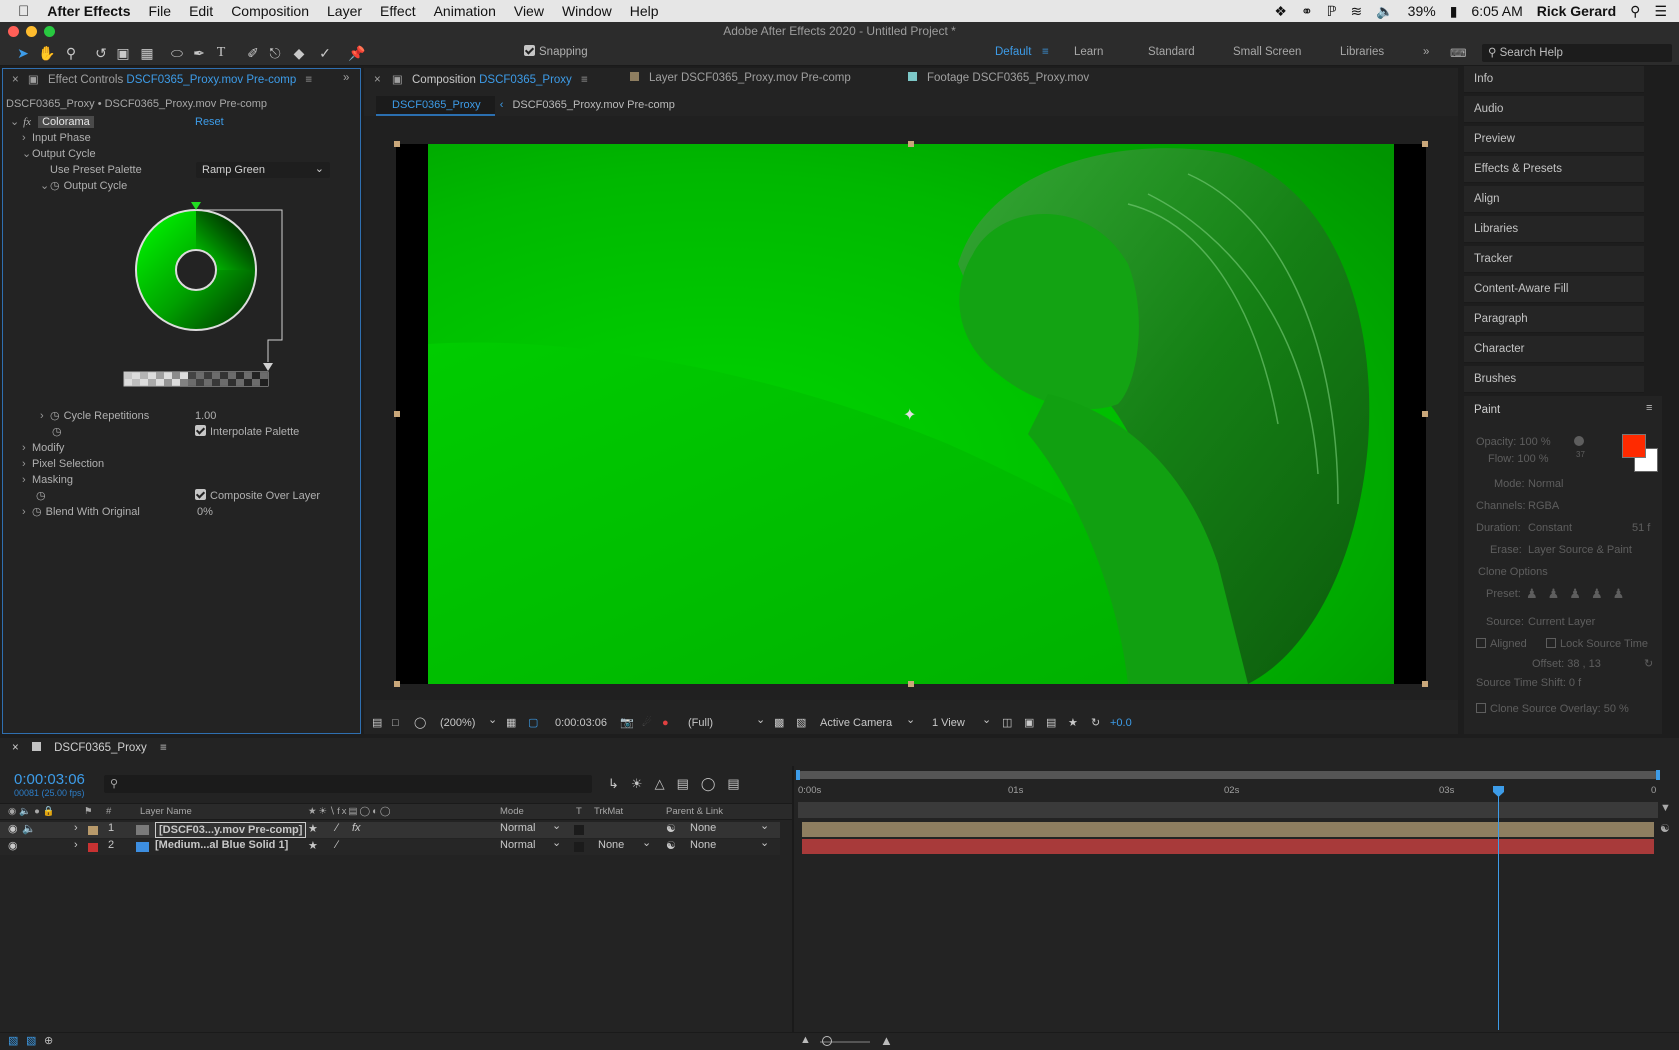 The image size is (1679, 1050). Describe the element at coordinates (1095, 723) in the screenshot. I see `reset-exposure-icon: ↻` at that location.